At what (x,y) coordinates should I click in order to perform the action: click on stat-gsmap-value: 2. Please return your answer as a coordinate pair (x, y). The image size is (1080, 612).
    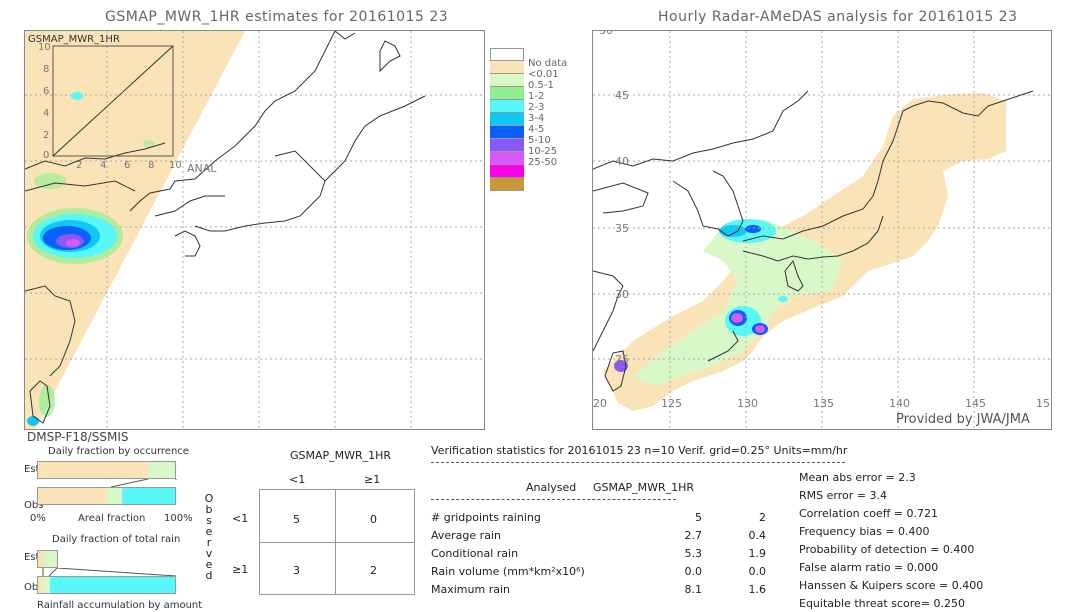
    Looking at the image, I should click on (762, 517).